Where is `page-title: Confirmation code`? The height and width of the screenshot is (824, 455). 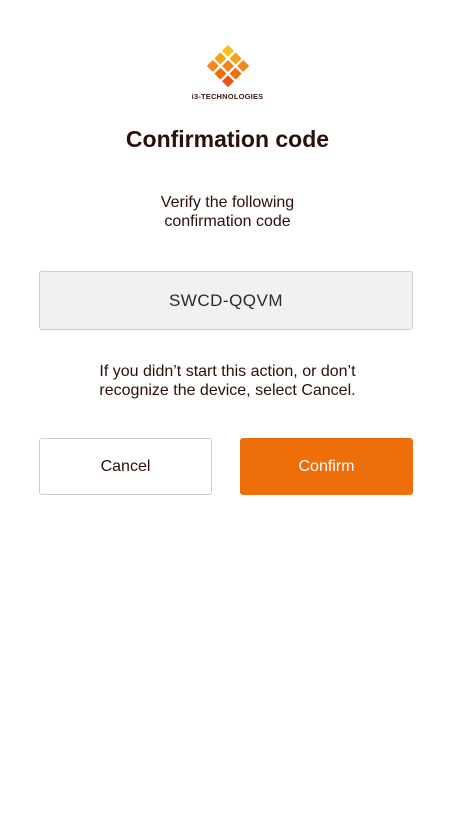
page-title: Confirmation code is located at coordinates (227, 139).